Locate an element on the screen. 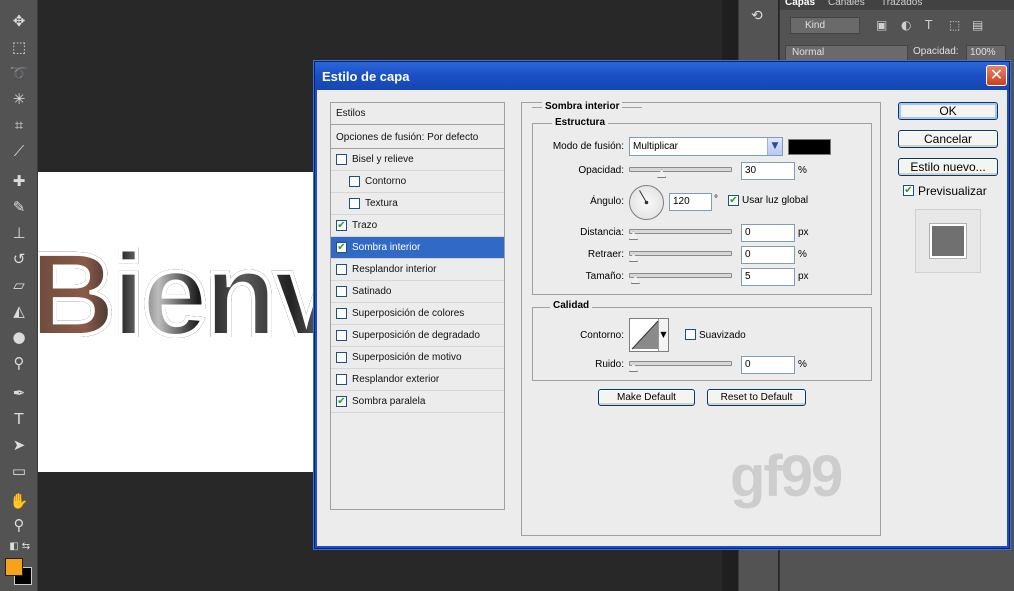 The image size is (1014, 591). style-item: Resplandor exterior is located at coordinates (417, 380).